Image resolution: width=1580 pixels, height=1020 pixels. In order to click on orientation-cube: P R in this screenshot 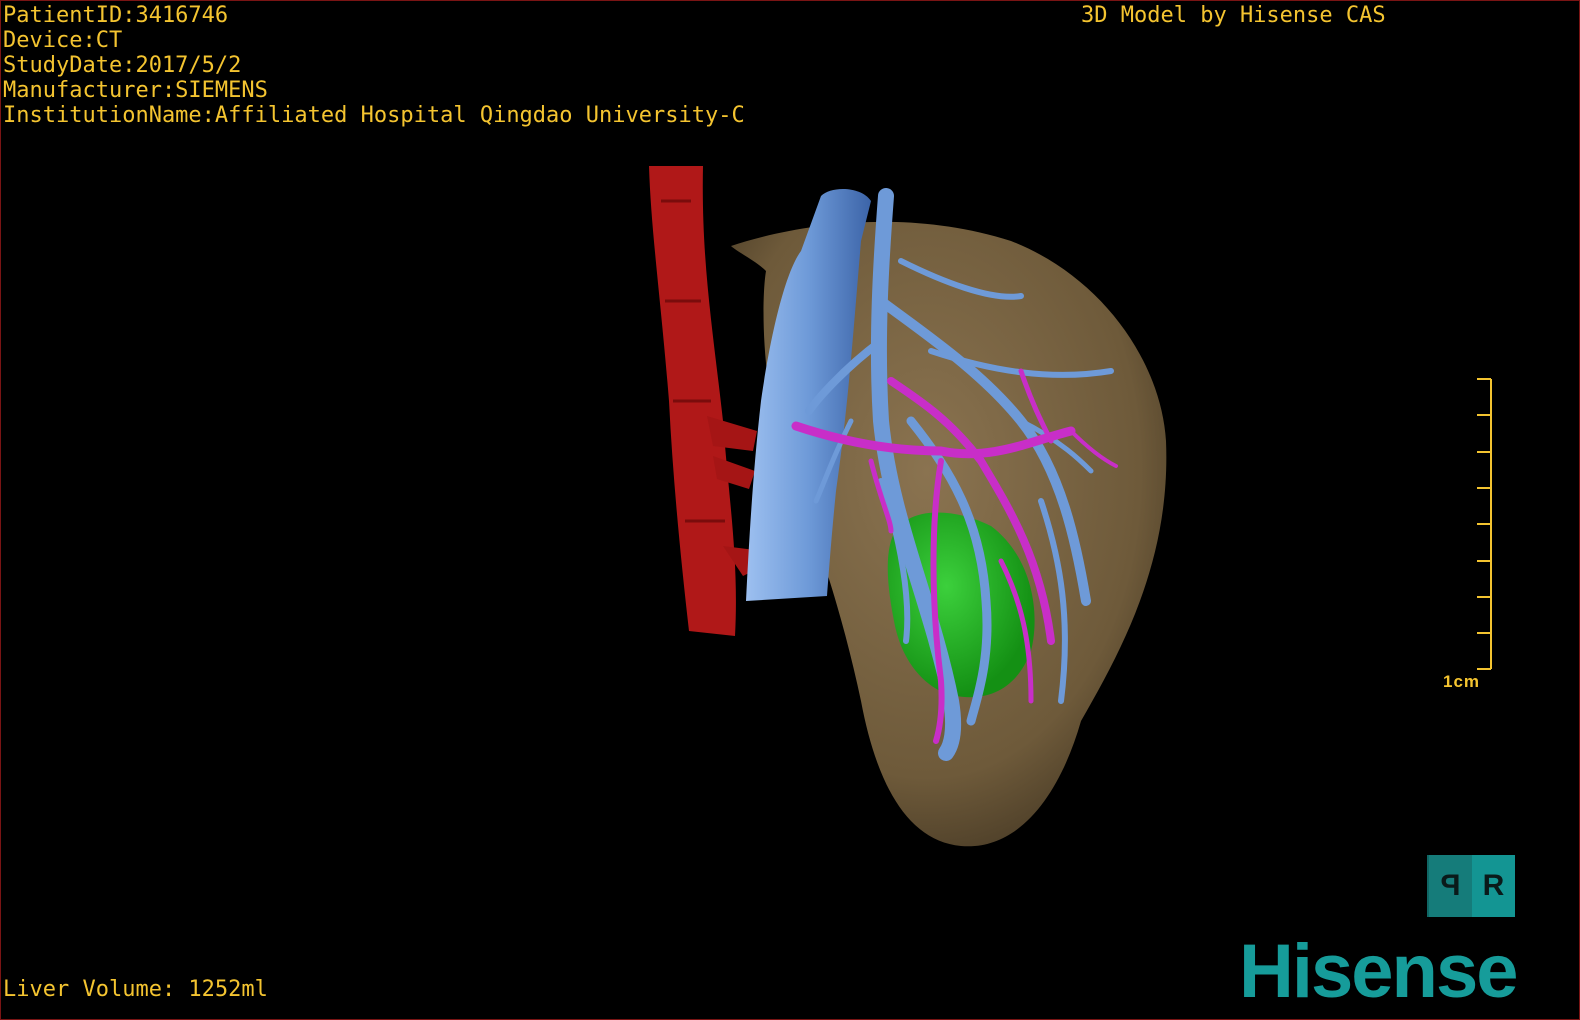, I will do `click(1471, 886)`.